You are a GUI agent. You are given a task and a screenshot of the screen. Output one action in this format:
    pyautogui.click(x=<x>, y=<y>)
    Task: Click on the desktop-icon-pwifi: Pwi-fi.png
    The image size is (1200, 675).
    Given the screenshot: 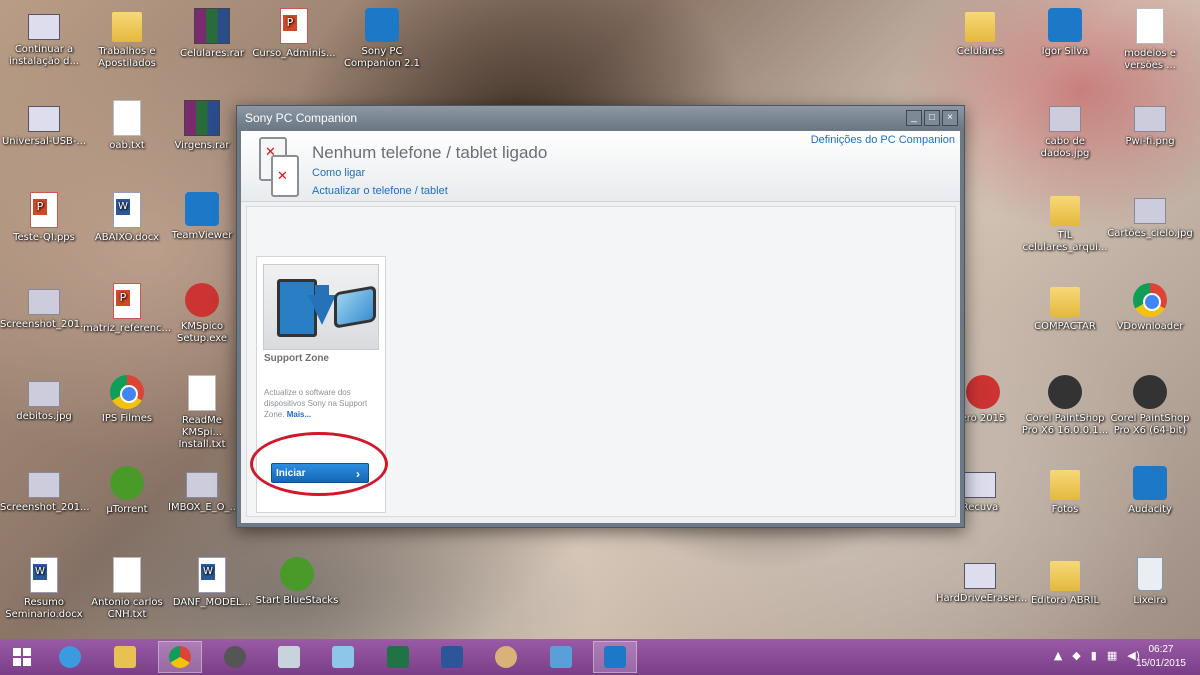 What is the action you would take?
    pyautogui.click(x=1150, y=124)
    